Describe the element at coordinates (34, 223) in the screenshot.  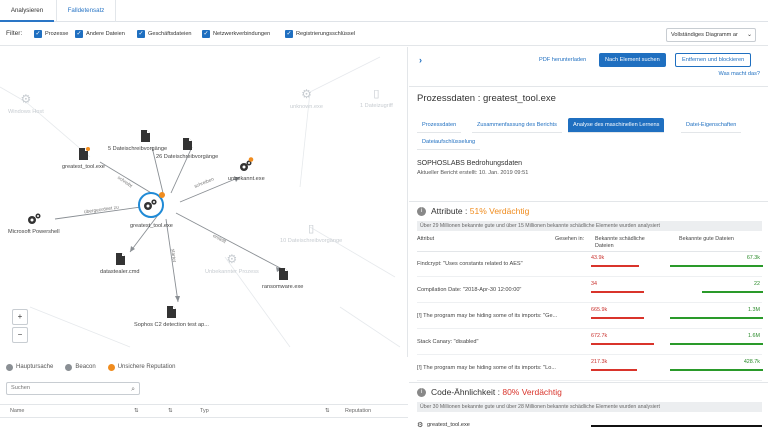
I see `graph-node-powershell: Microsoft Powershell` at that location.